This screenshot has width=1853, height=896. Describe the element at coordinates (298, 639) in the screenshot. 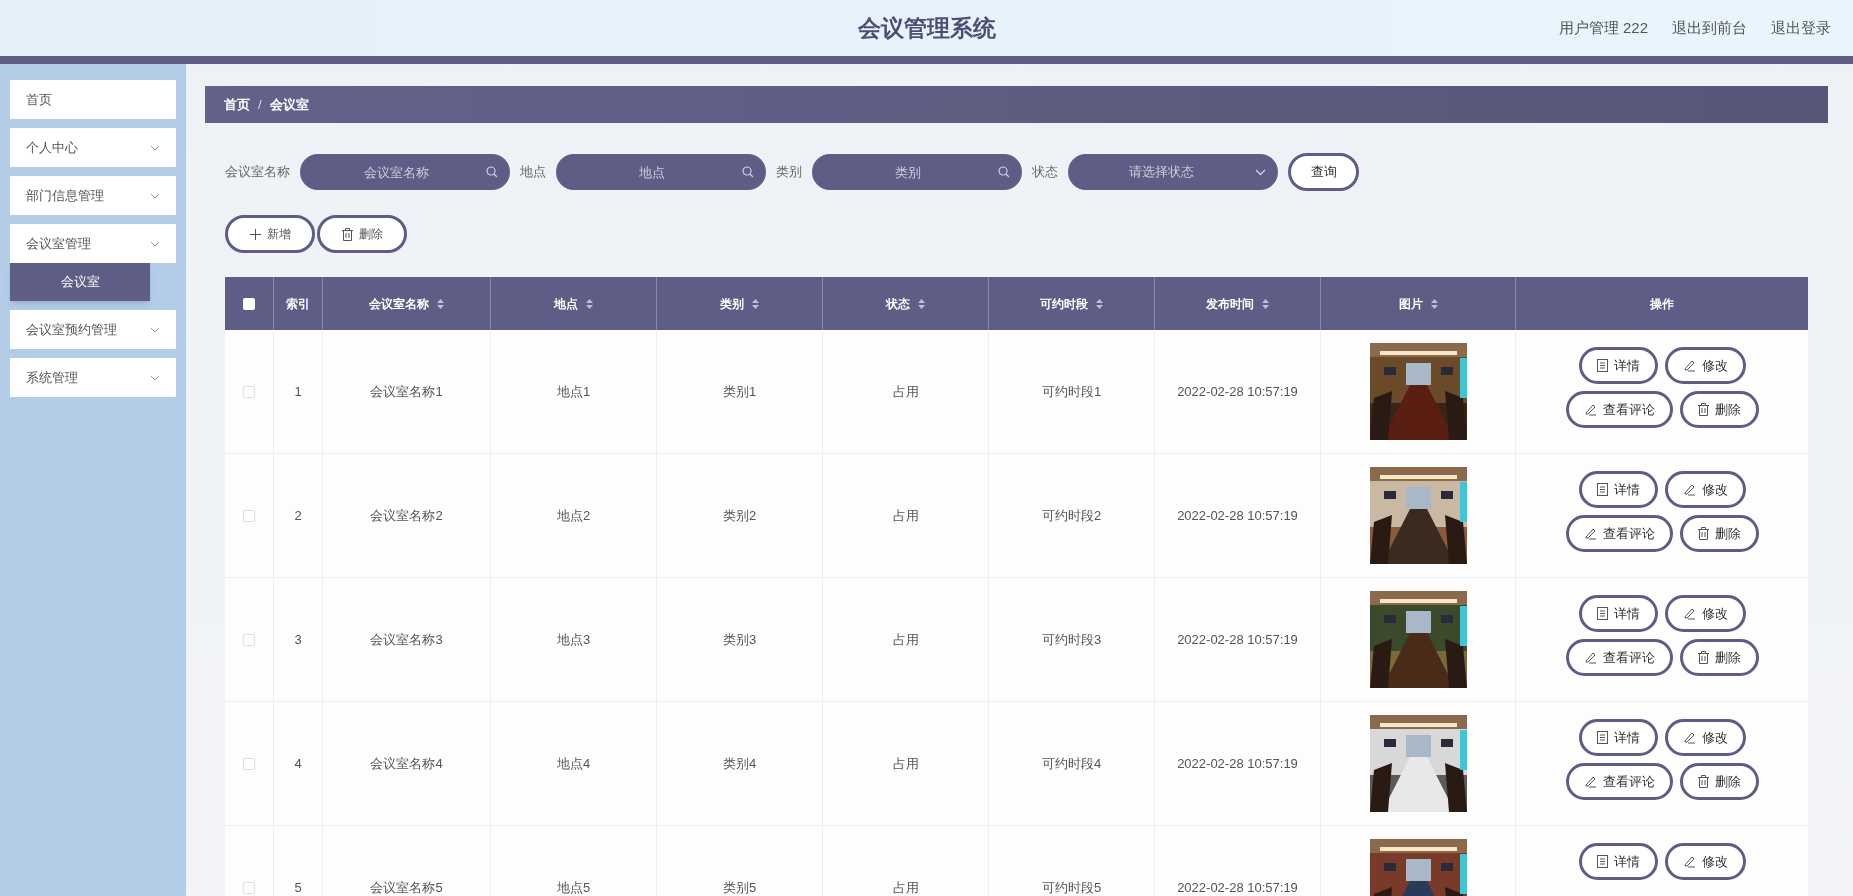

I see `table-cell-text: 3` at that location.